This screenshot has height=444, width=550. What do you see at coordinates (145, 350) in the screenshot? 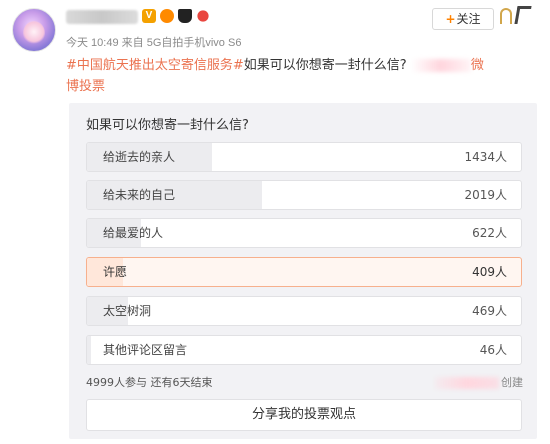
I see `poll-option-label: 其他评论区留言` at bounding box center [145, 350].